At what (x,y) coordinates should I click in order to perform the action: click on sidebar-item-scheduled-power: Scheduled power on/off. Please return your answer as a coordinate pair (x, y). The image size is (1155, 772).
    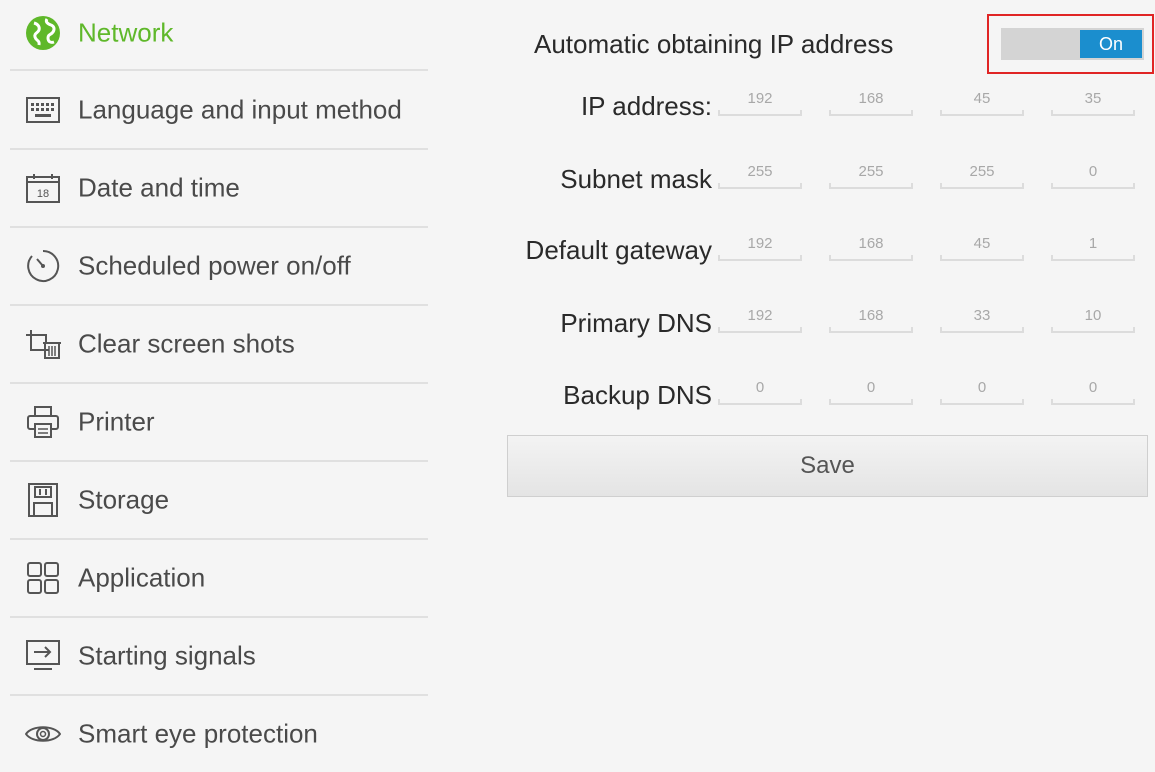
    Looking at the image, I should click on (219, 265).